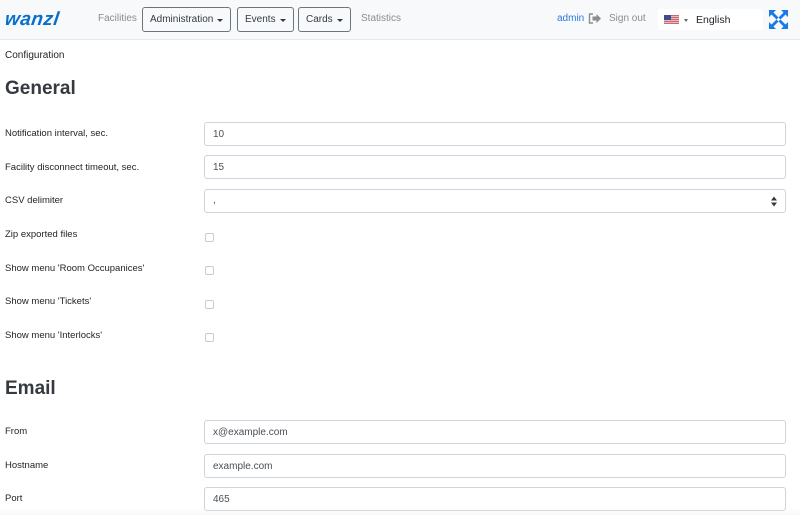  What do you see at coordinates (495, 466) in the screenshot?
I see `email-hostname-input` at bounding box center [495, 466].